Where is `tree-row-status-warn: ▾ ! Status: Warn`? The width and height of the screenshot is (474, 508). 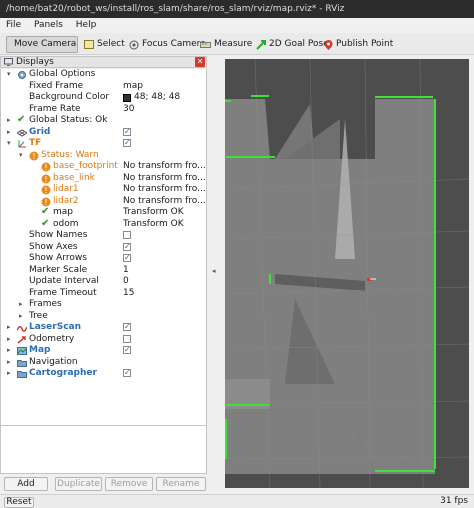 tree-row-status-warn: ▾ ! Status: Warn is located at coordinates (103, 156).